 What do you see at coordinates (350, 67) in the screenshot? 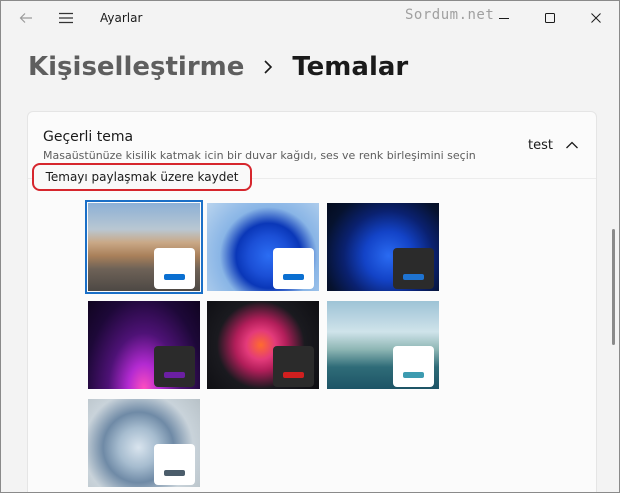
I see `page-title: Temalar` at bounding box center [350, 67].